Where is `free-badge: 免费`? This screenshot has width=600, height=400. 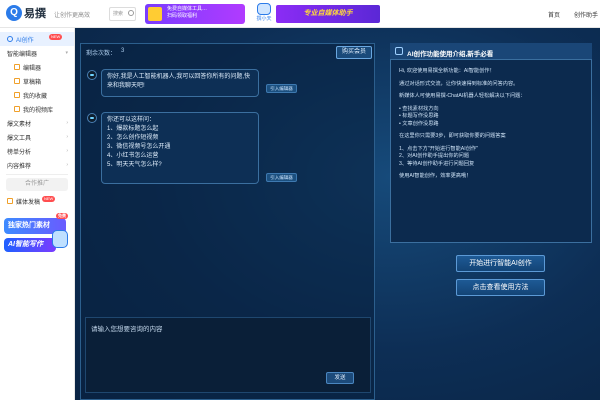 free-badge: 免费 is located at coordinates (62, 216).